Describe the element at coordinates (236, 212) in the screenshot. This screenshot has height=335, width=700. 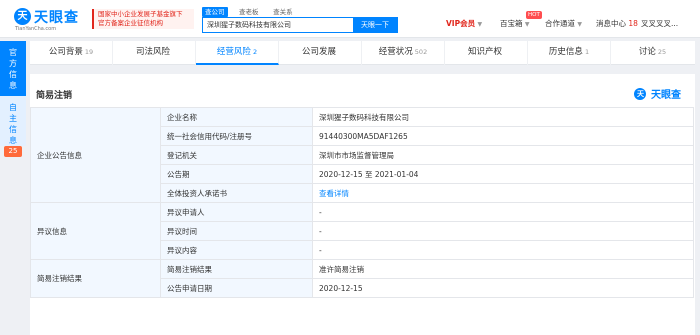
I see `row-label: 异议申请人` at that location.